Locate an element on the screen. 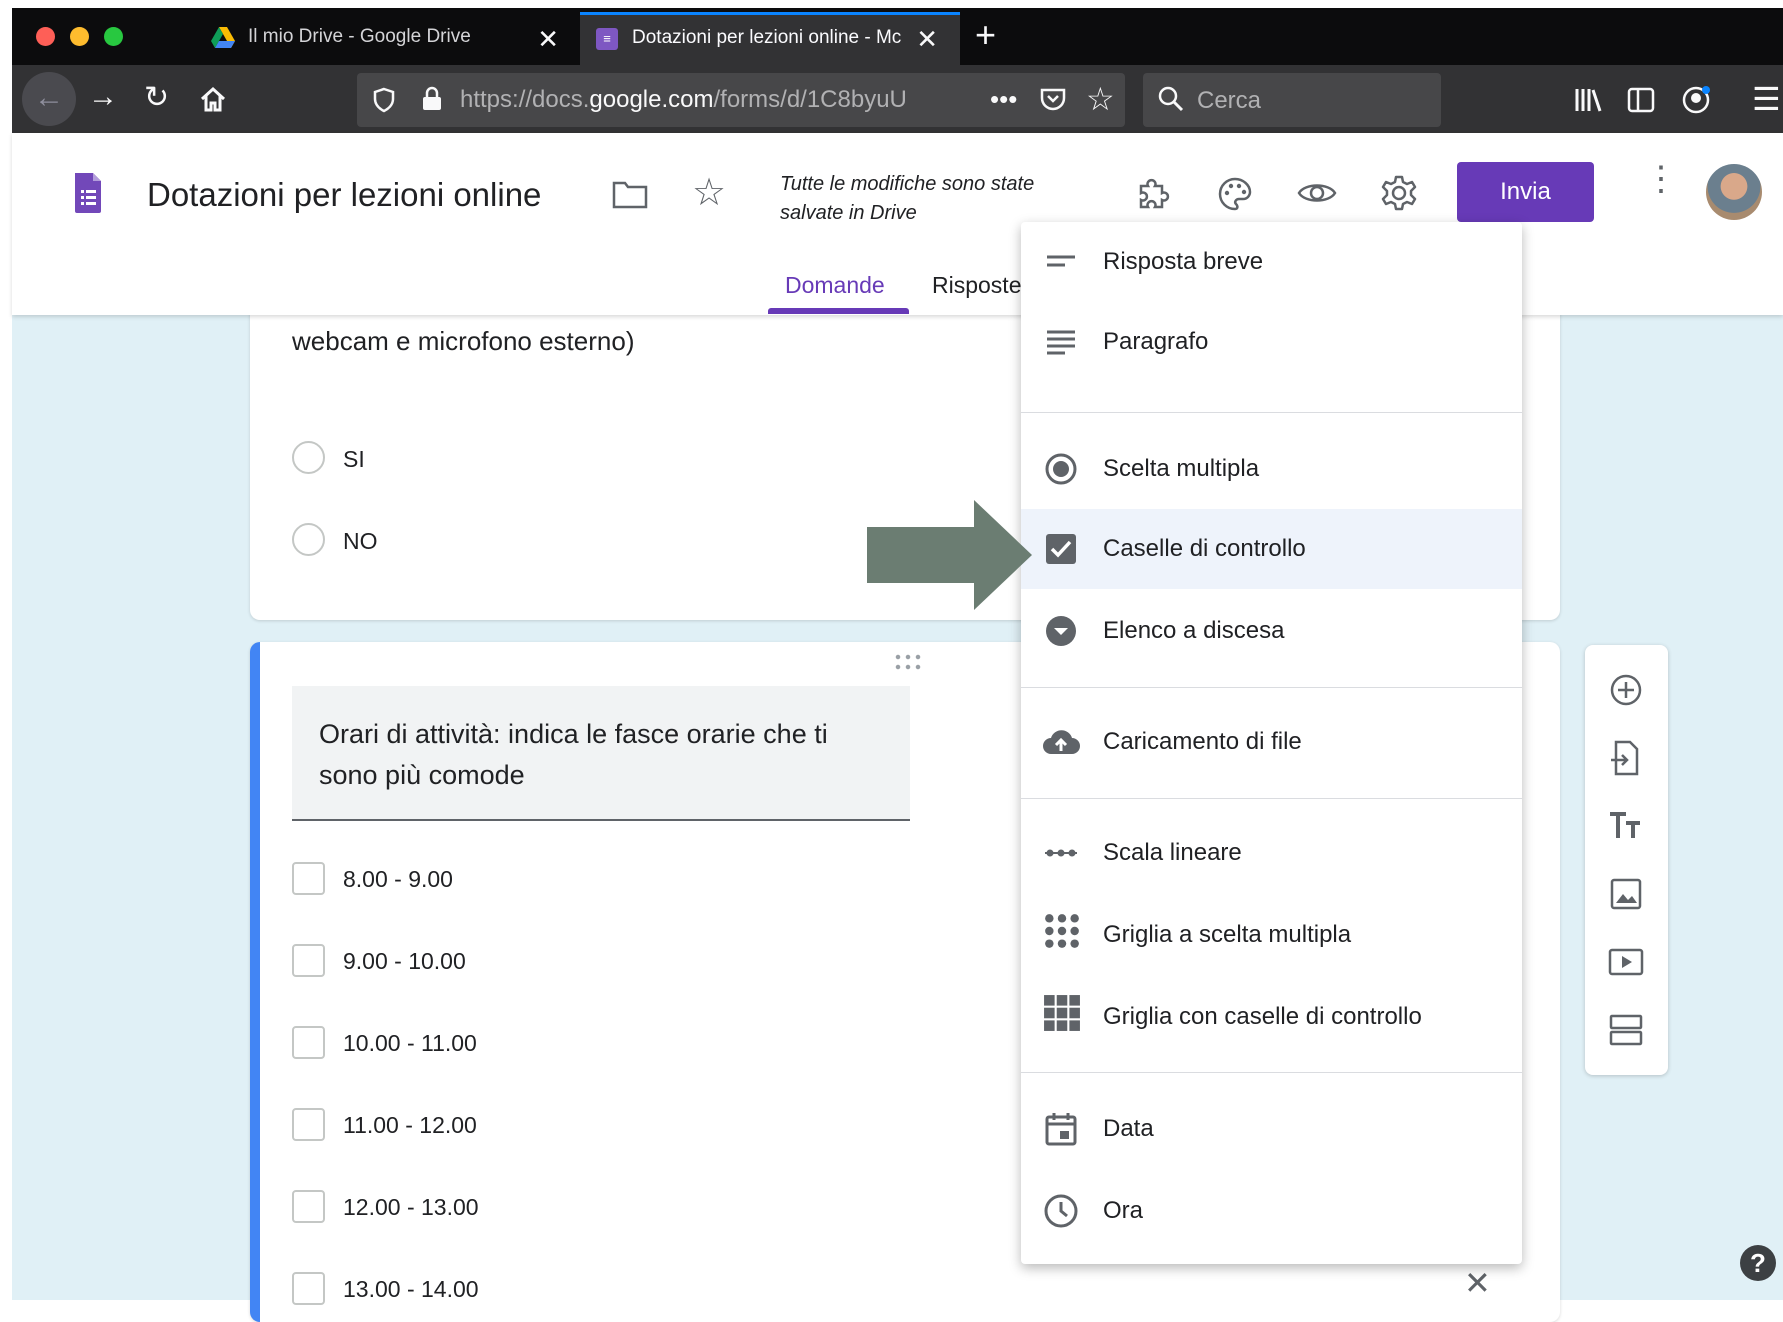  checkbox-grid-icon is located at coordinates (1062, 1013).